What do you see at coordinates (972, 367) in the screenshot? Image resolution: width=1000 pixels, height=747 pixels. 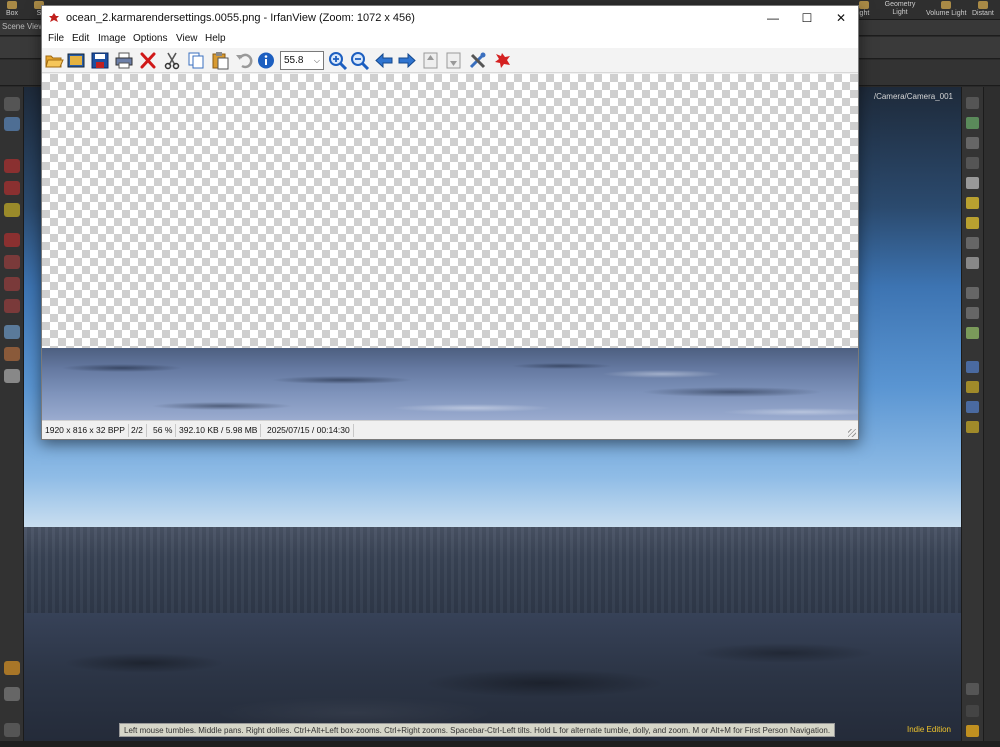 I see `color-icon` at bounding box center [972, 367].